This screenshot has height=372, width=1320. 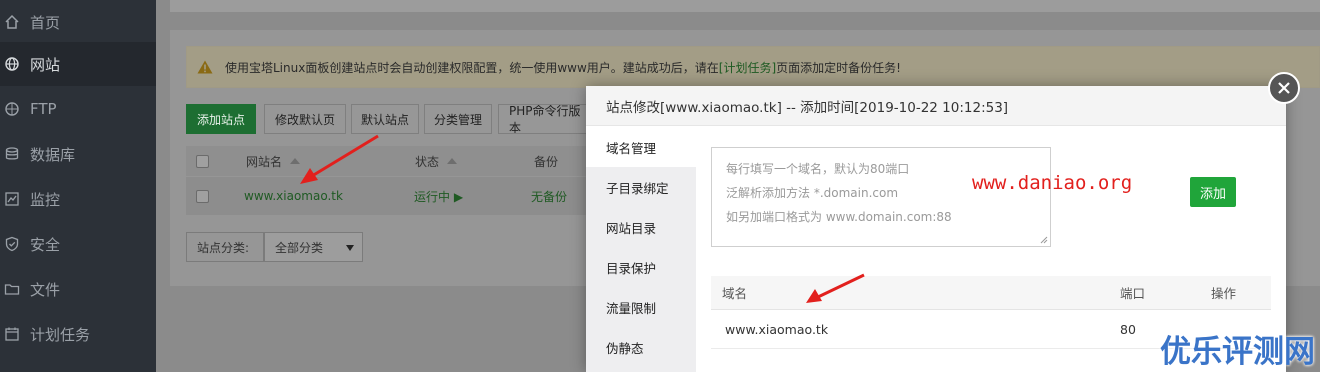 I want to click on add-domain-button: 添加, so click(x=1213, y=192).